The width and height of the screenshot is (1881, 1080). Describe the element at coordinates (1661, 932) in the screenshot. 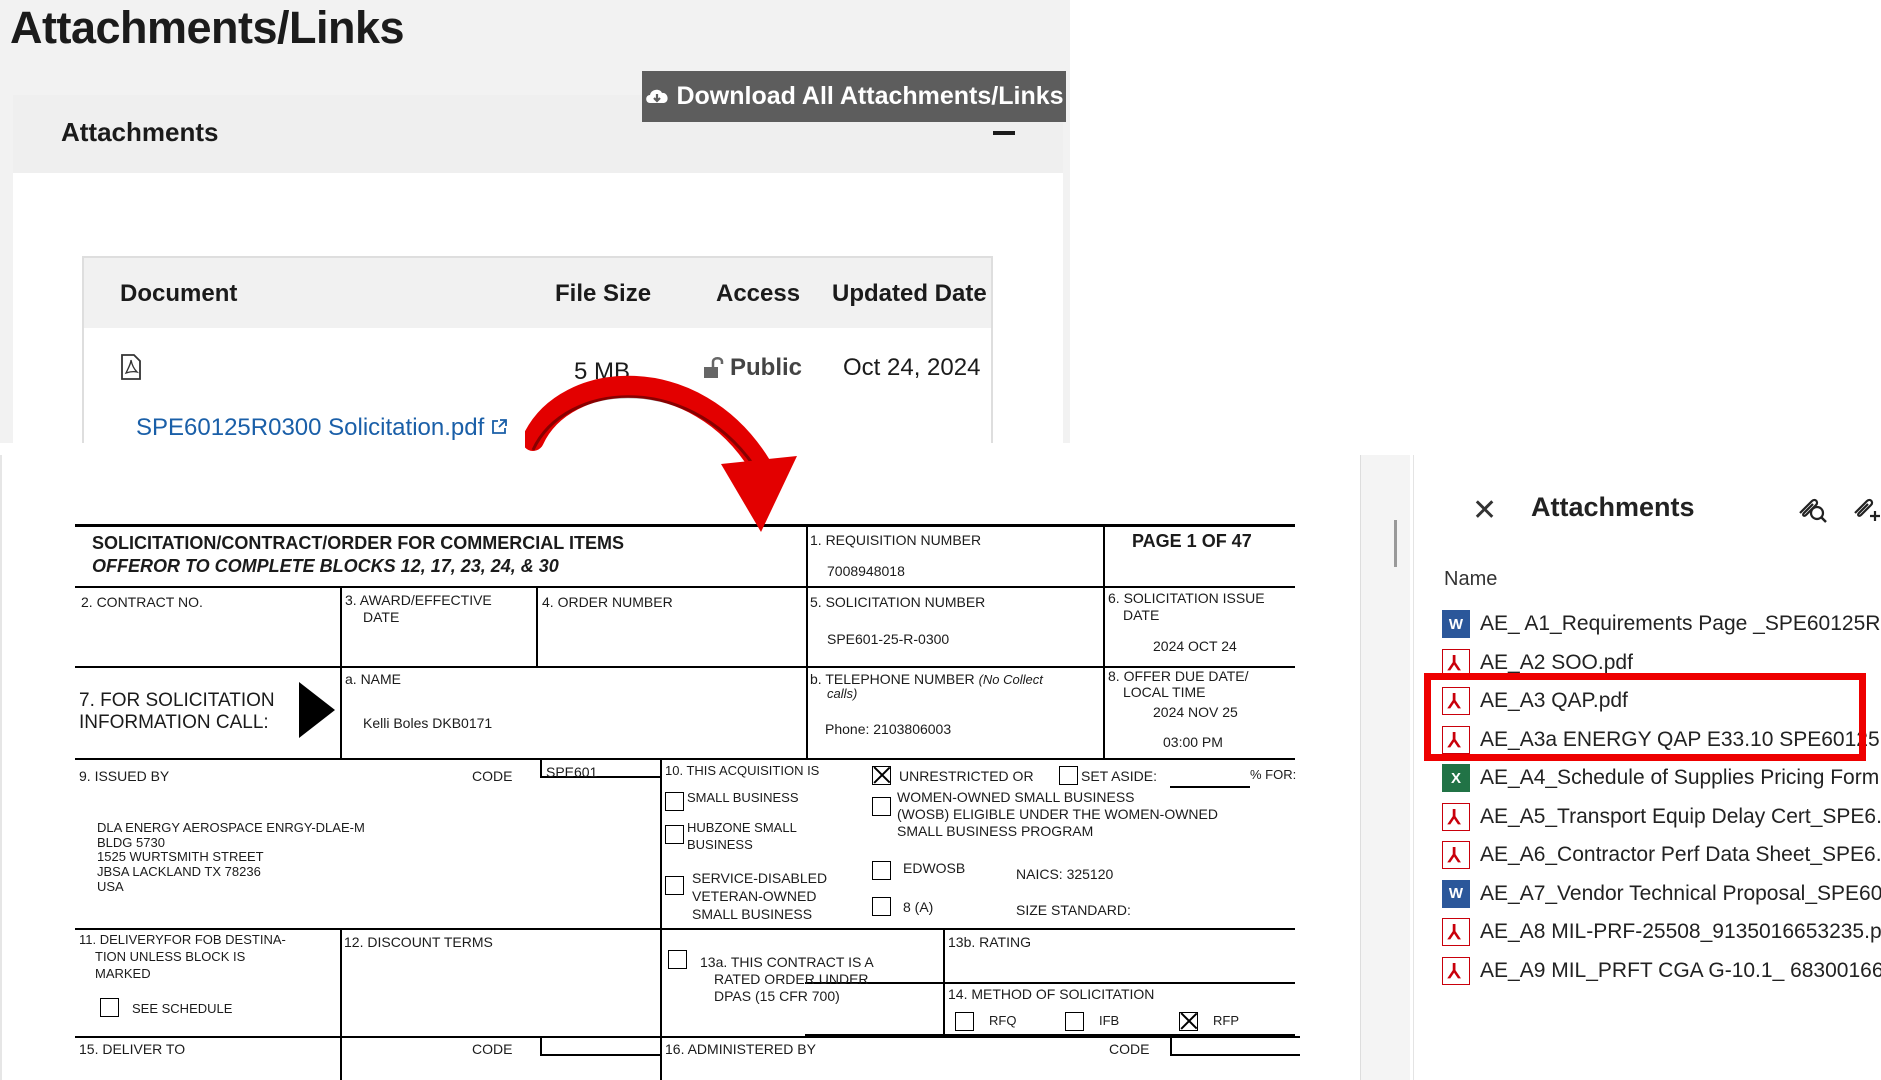

I see `attachment-item: AE_A8 MIL-PRF-25508_9135016653235.pdf` at that location.